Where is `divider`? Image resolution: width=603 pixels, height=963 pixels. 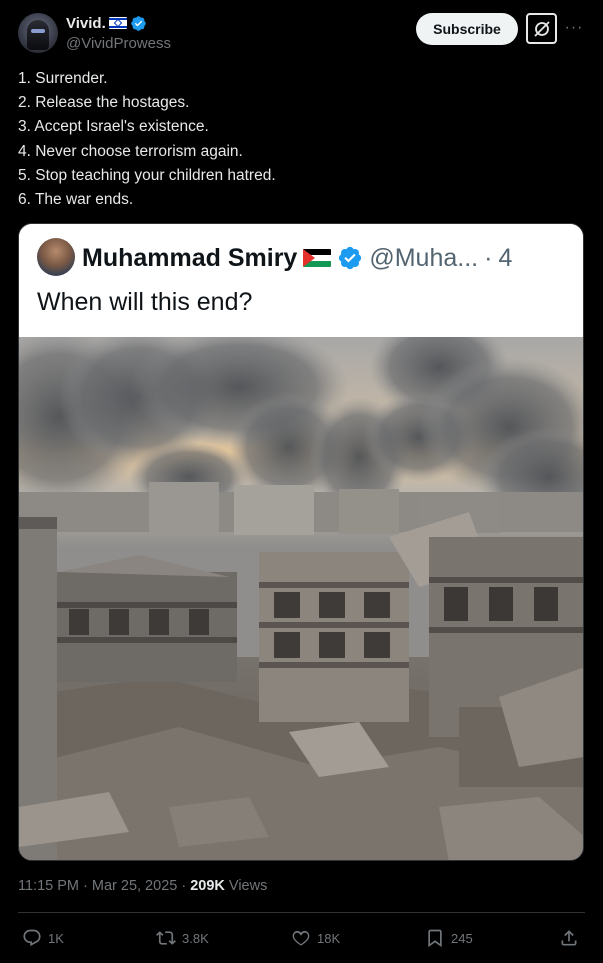
divider is located at coordinates (301, 912).